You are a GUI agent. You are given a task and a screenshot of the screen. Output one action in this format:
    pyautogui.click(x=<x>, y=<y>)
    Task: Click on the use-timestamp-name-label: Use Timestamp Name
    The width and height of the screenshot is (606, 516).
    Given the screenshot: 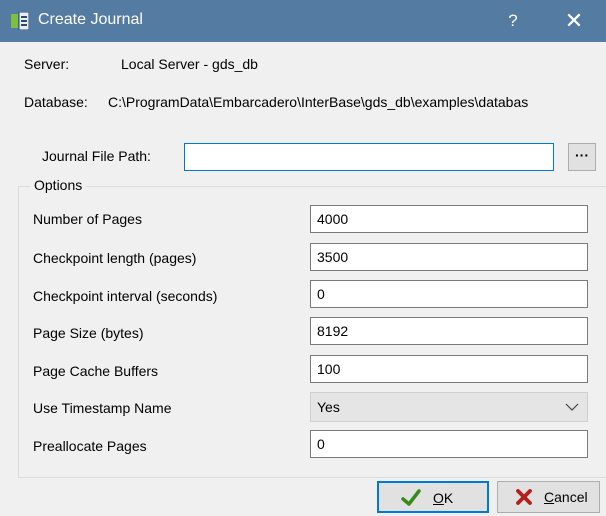 What is the action you would take?
    pyautogui.click(x=102, y=408)
    